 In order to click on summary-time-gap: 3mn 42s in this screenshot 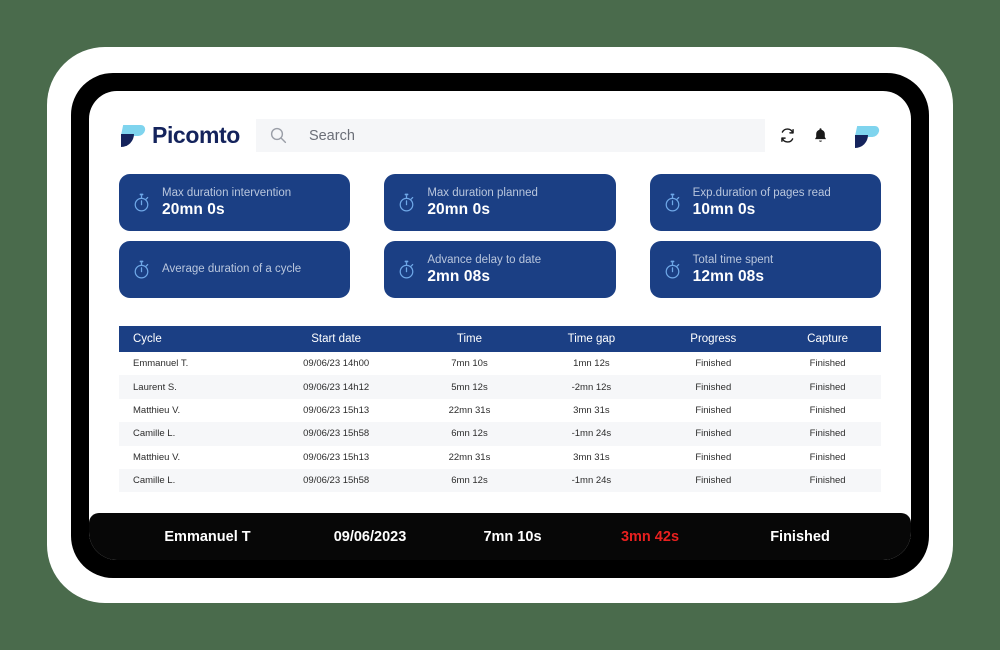, I will do `click(650, 536)`.